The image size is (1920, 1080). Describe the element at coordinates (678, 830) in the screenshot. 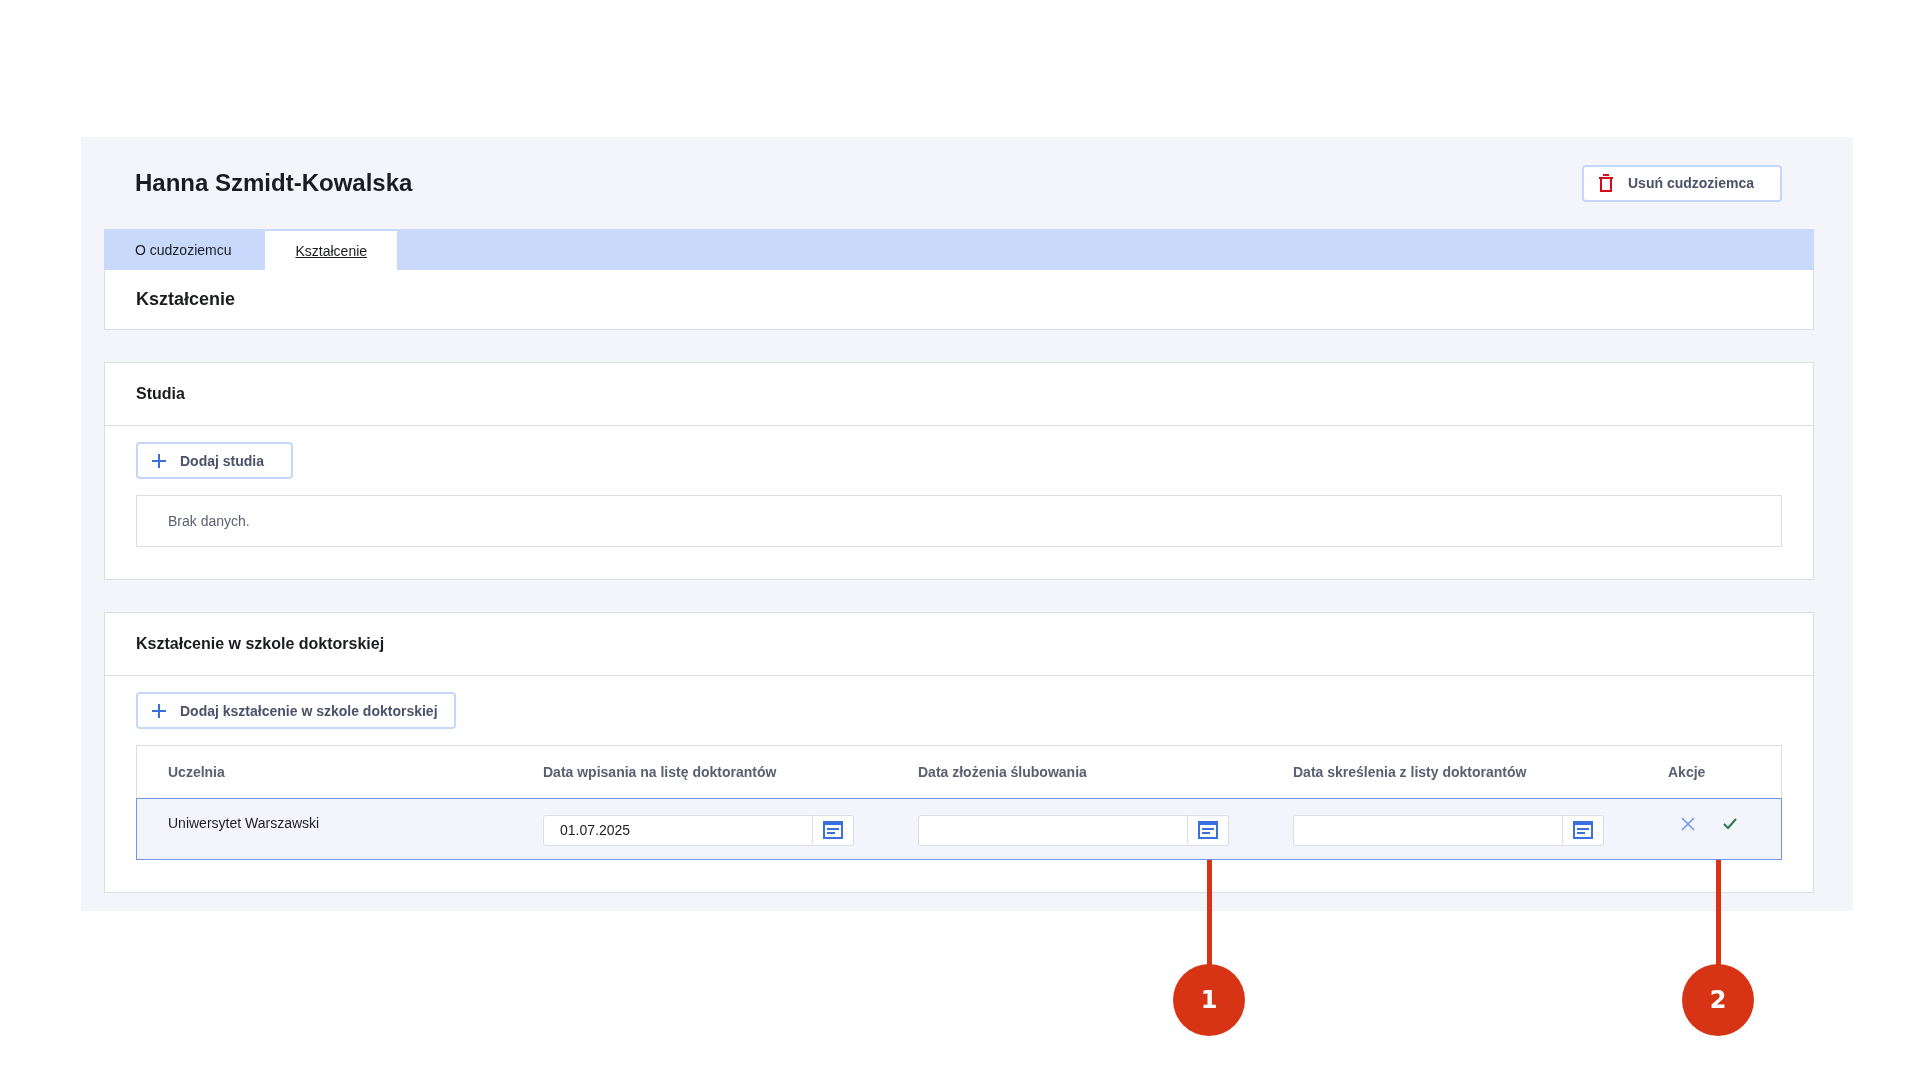

I see `date-field: 01.07.2025` at that location.